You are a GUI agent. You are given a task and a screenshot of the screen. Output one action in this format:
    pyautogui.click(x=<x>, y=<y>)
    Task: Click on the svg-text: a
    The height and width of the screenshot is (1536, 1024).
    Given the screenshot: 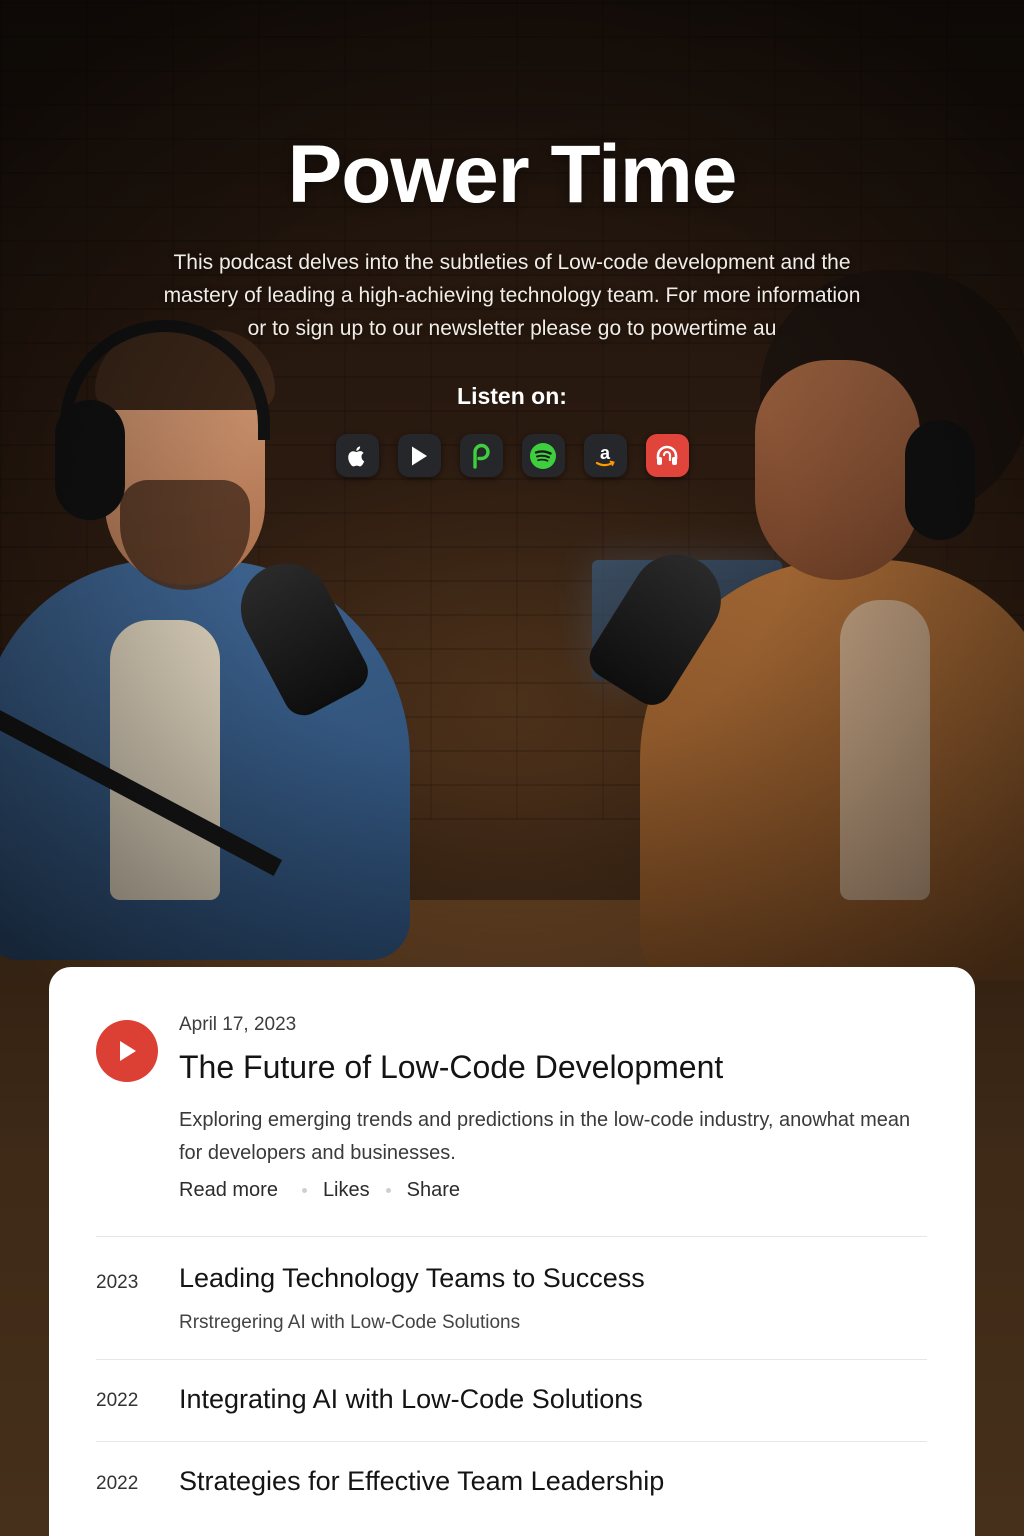 What is the action you would take?
    pyautogui.click(x=605, y=453)
    